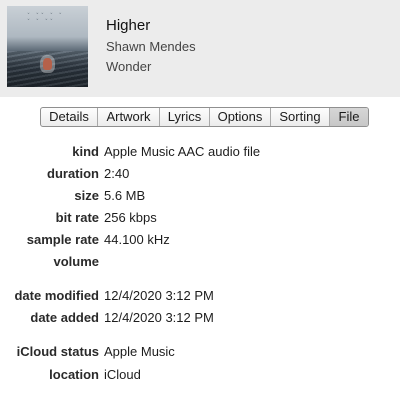 This screenshot has width=400, height=394. Describe the element at coordinates (129, 66) in the screenshot. I see `song-album: Wonder` at that location.